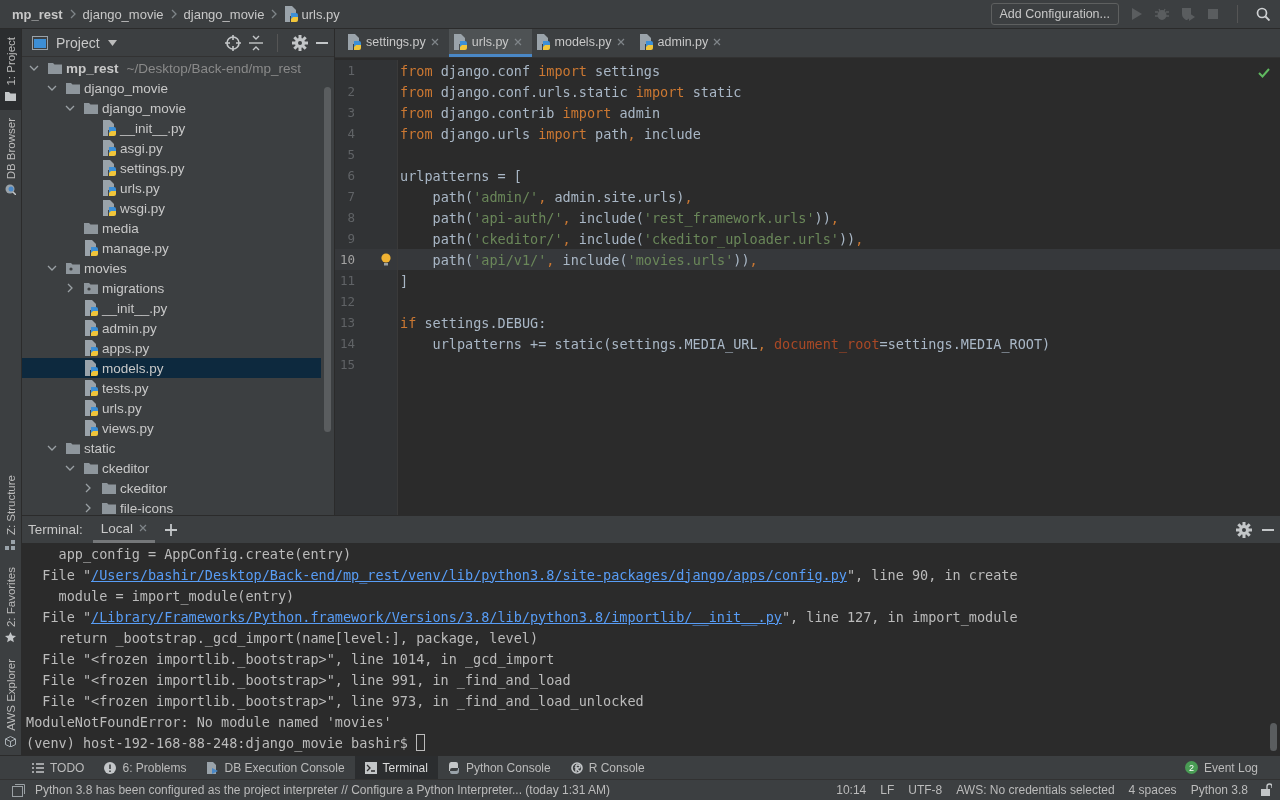 The image size is (1280, 800). What do you see at coordinates (171, 388) in the screenshot?
I see `tree-item: tests.py` at bounding box center [171, 388].